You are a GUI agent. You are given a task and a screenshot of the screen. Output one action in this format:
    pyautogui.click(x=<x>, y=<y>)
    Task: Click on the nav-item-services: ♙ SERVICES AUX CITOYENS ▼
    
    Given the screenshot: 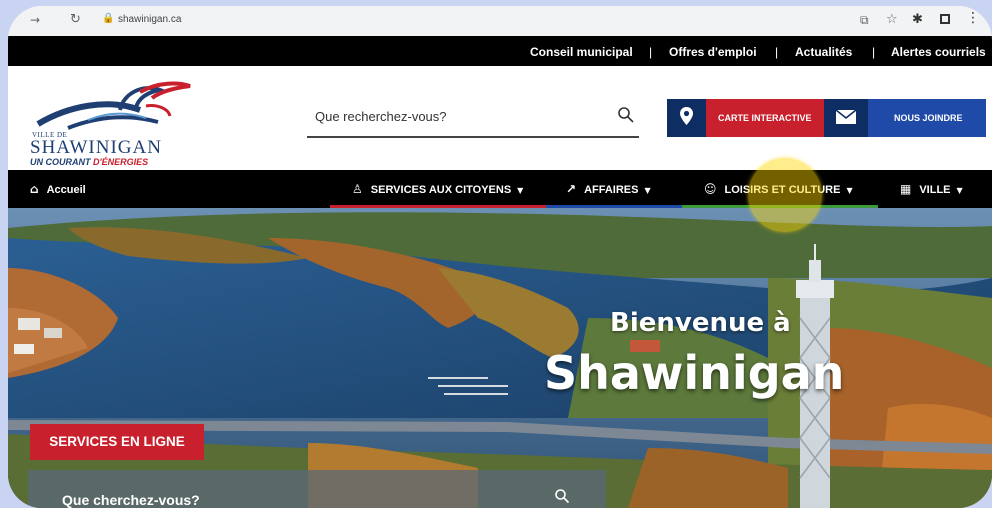 What is the action you would take?
    pyautogui.click(x=438, y=189)
    